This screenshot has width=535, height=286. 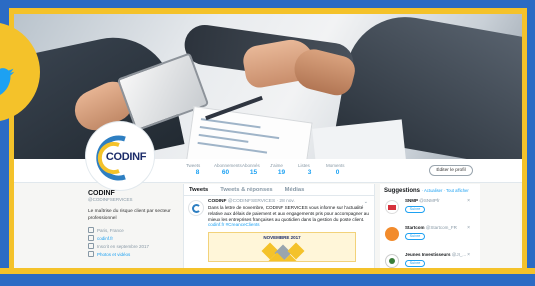 I want to click on suggestions-actions: · Actualiser · Tout afficher, so click(x=445, y=190).